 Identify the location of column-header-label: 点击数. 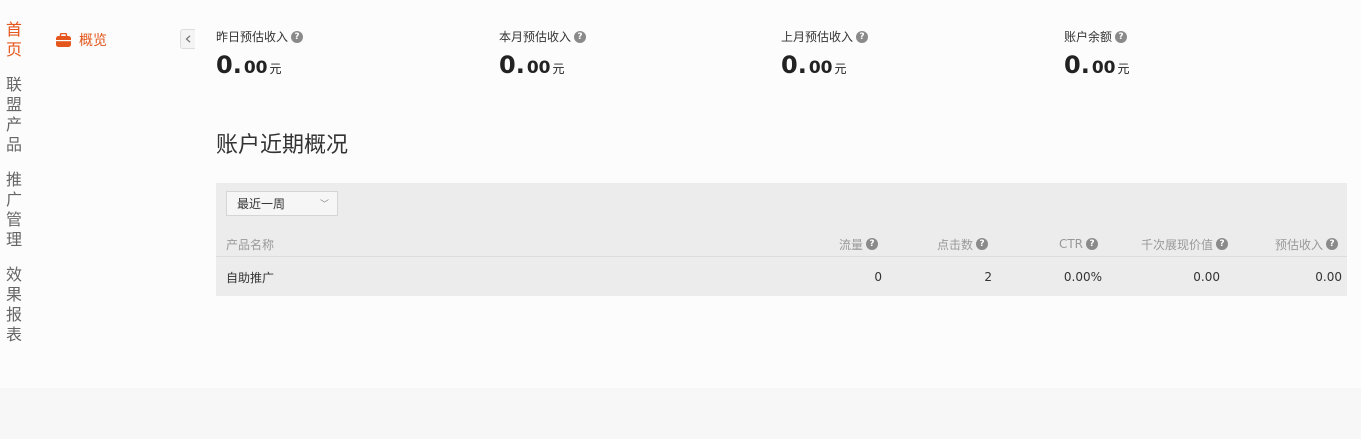
(954, 244).